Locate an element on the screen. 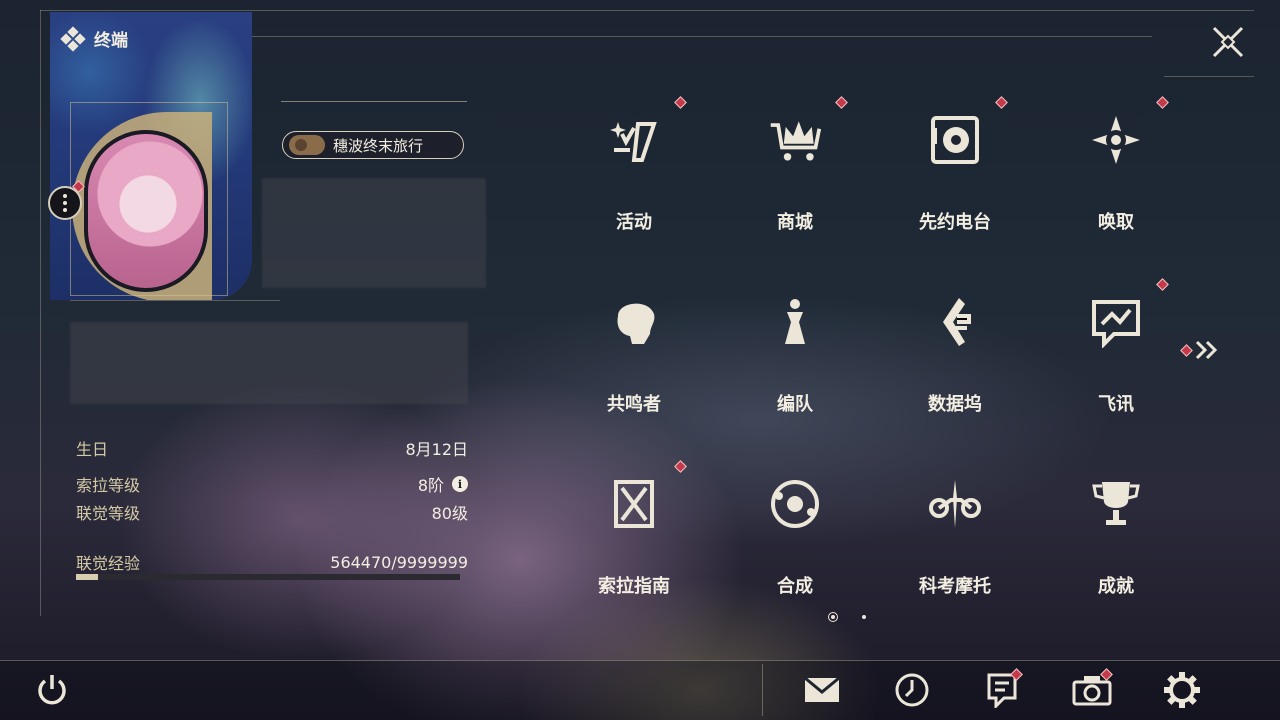  close-button is located at coordinates (1228, 42).